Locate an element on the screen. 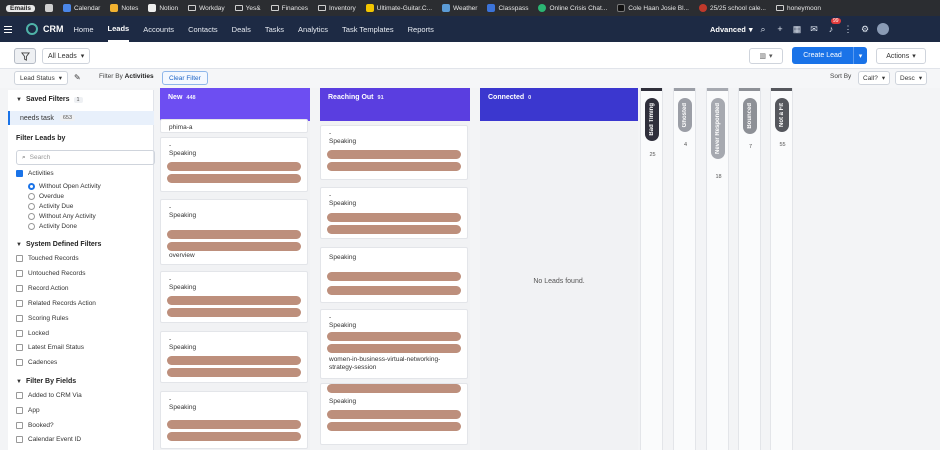 The width and height of the screenshot is (940, 450). classpass-icon is located at coordinates (491, 8).